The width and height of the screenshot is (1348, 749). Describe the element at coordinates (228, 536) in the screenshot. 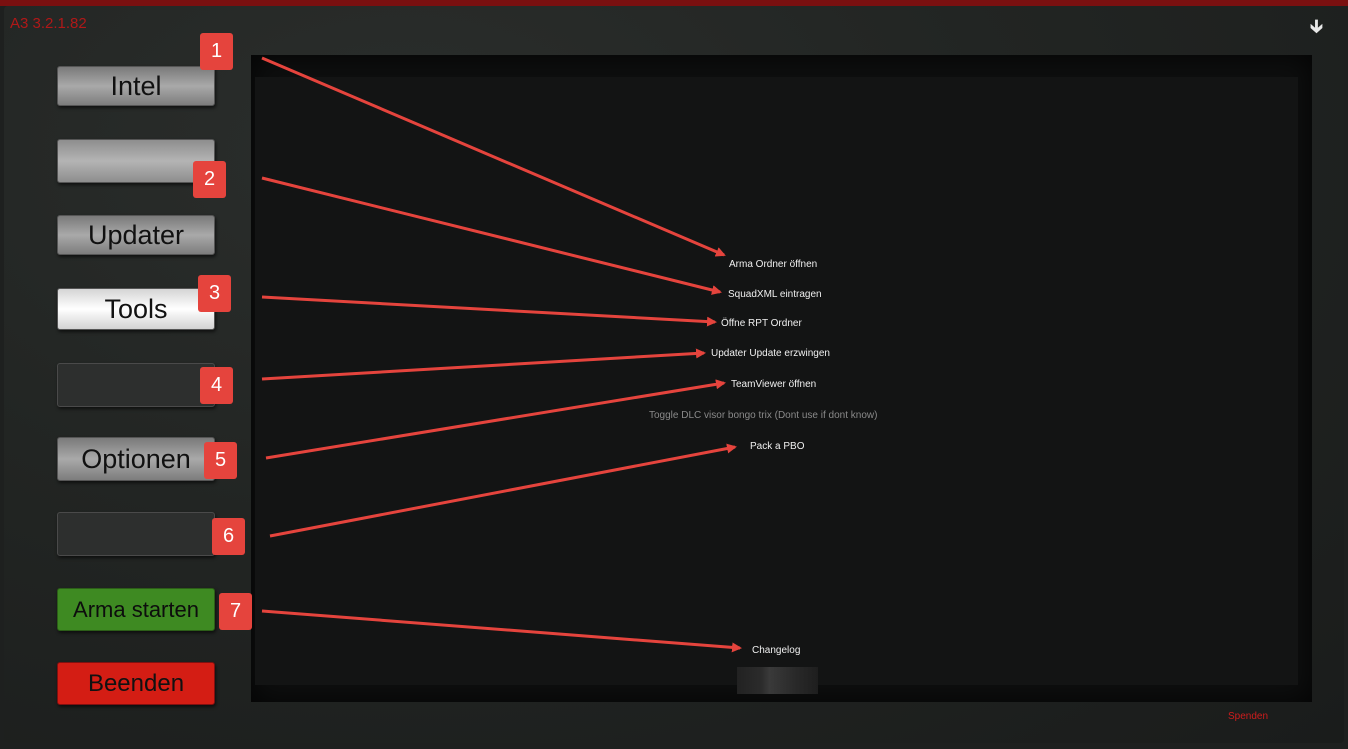

I see `annotation-badge-6: 6` at that location.